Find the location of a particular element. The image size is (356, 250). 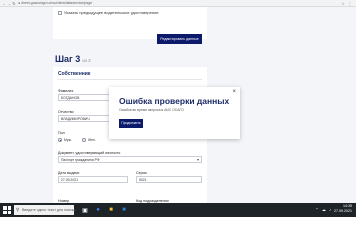

close-icon: × is located at coordinates (234, 92).